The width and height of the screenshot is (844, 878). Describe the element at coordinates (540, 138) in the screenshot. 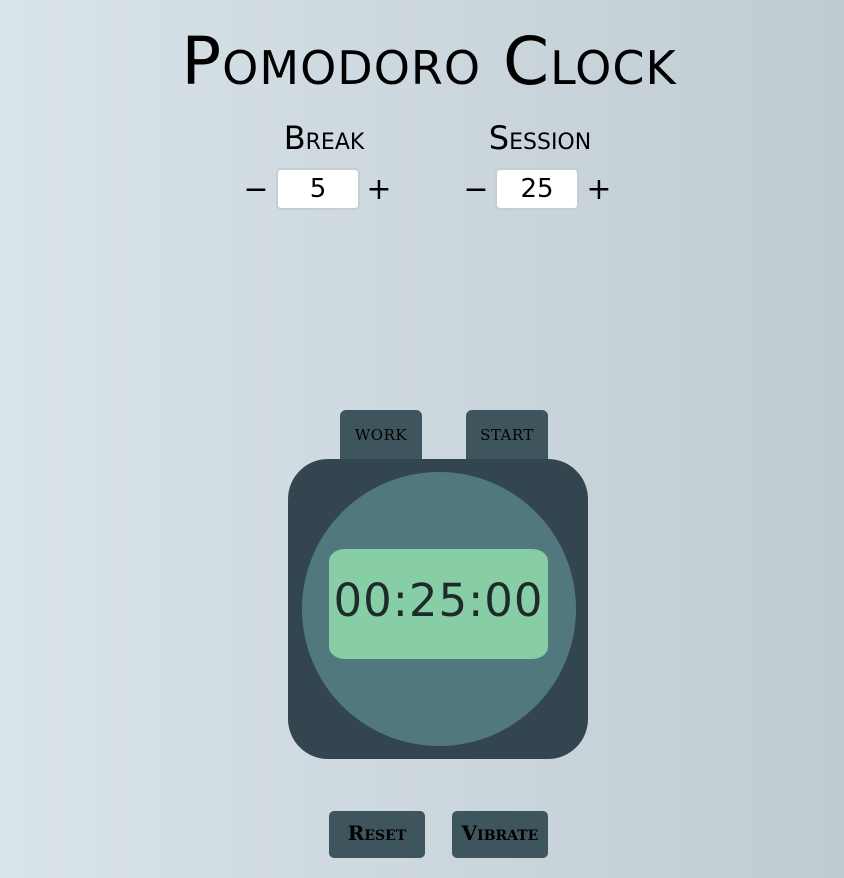

I see `session-label: Session` at that location.